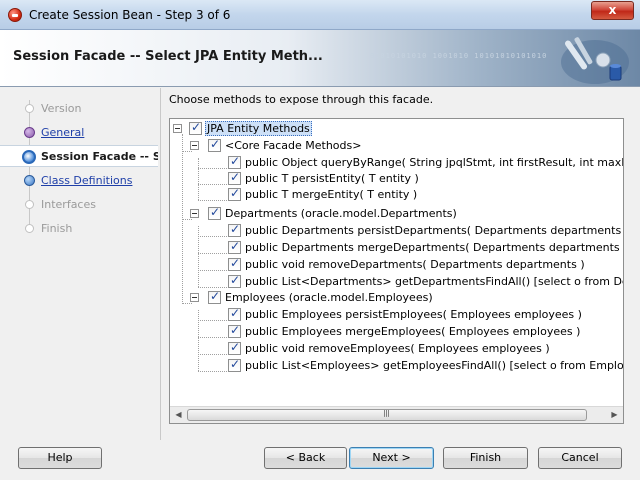 The image size is (640, 480). Describe the element at coordinates (395, 128) in the screenshot. I see `tree-root-row: JPA Entity Methods` at that location.